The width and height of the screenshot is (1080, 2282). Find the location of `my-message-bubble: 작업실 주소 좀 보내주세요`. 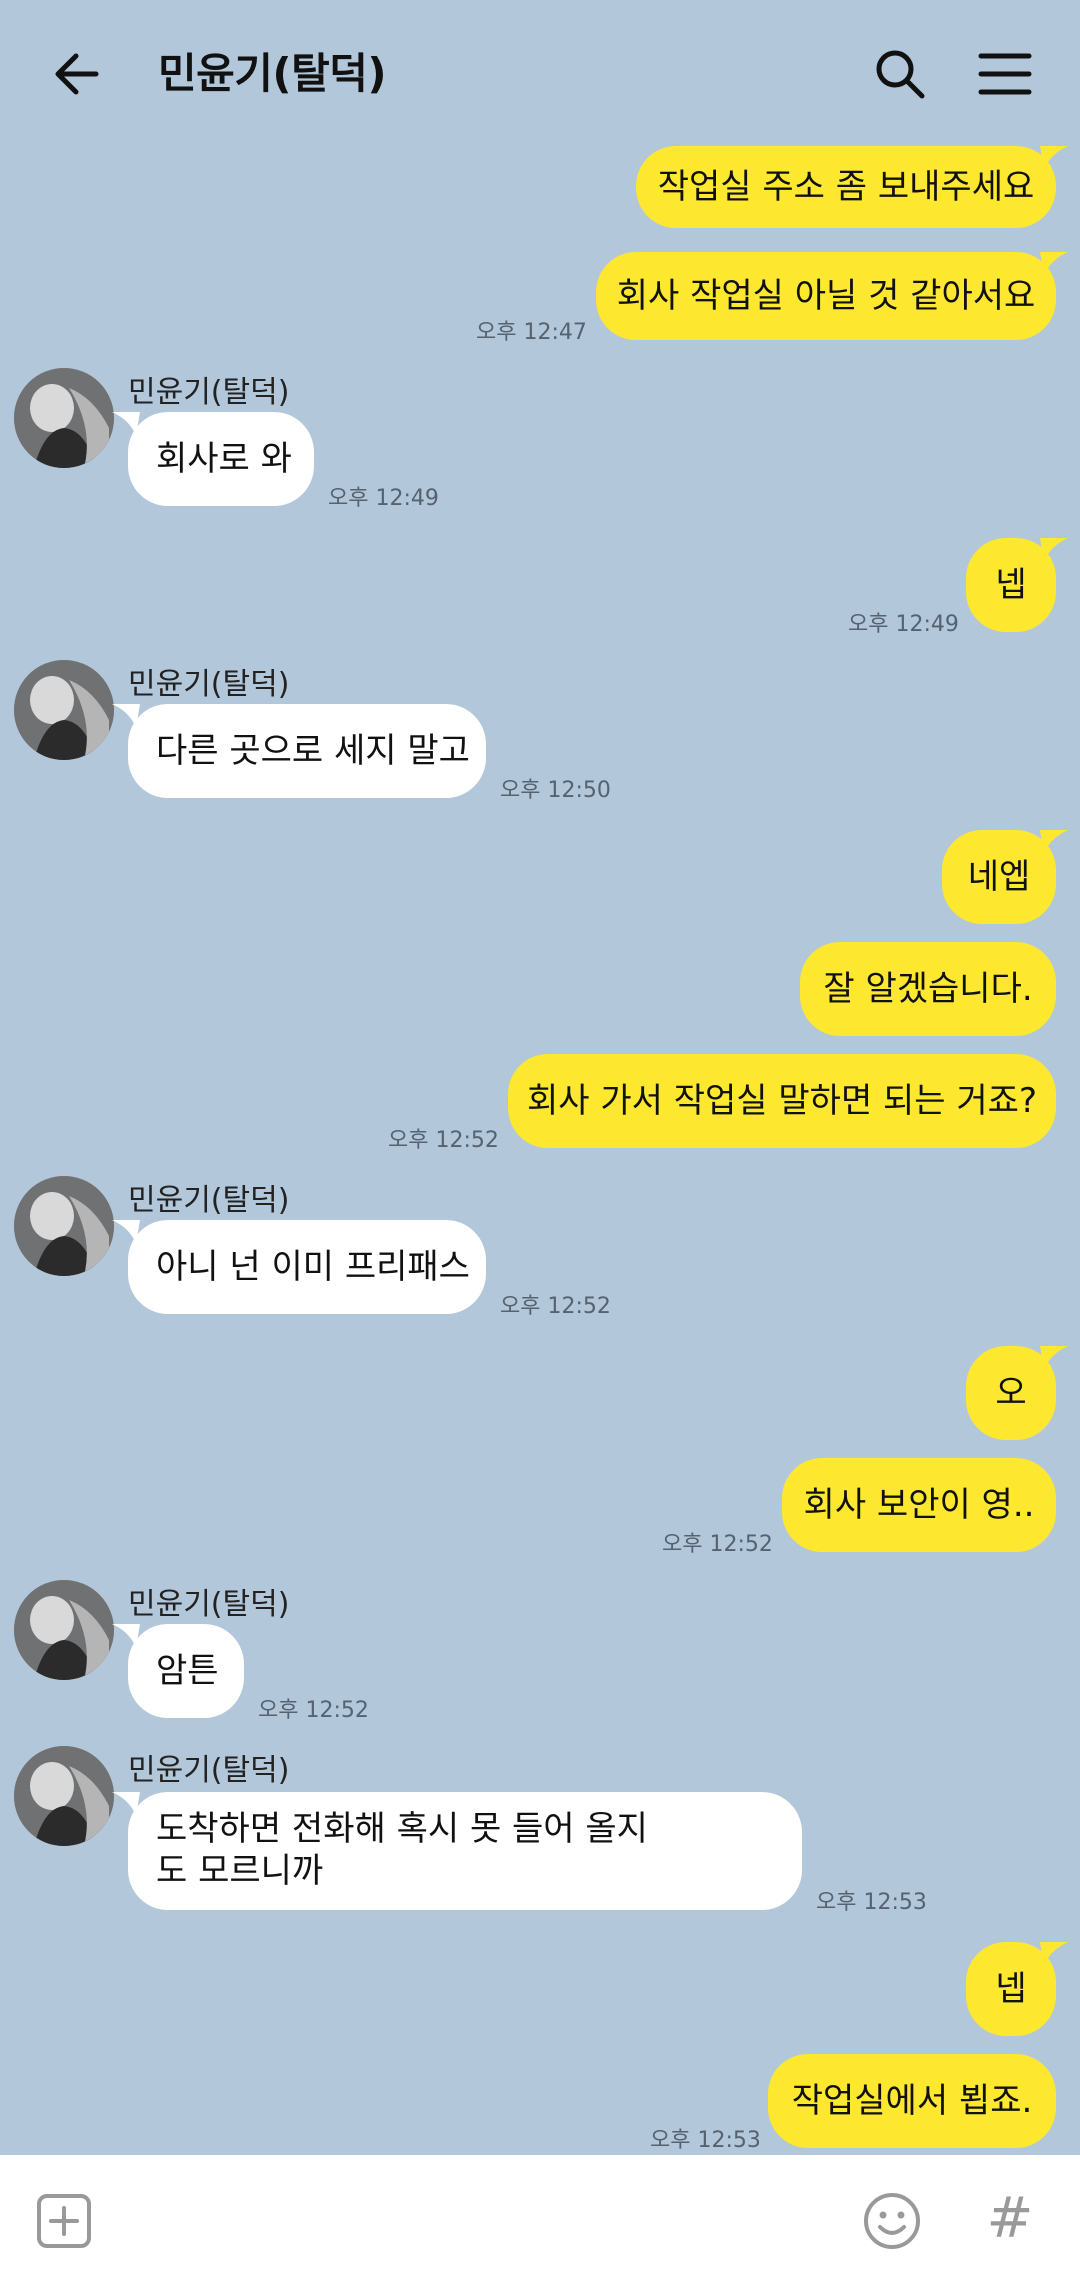

my-message-bubble: 작업실 주소 좀 보내주세요 is located at coordinates (846, 187).